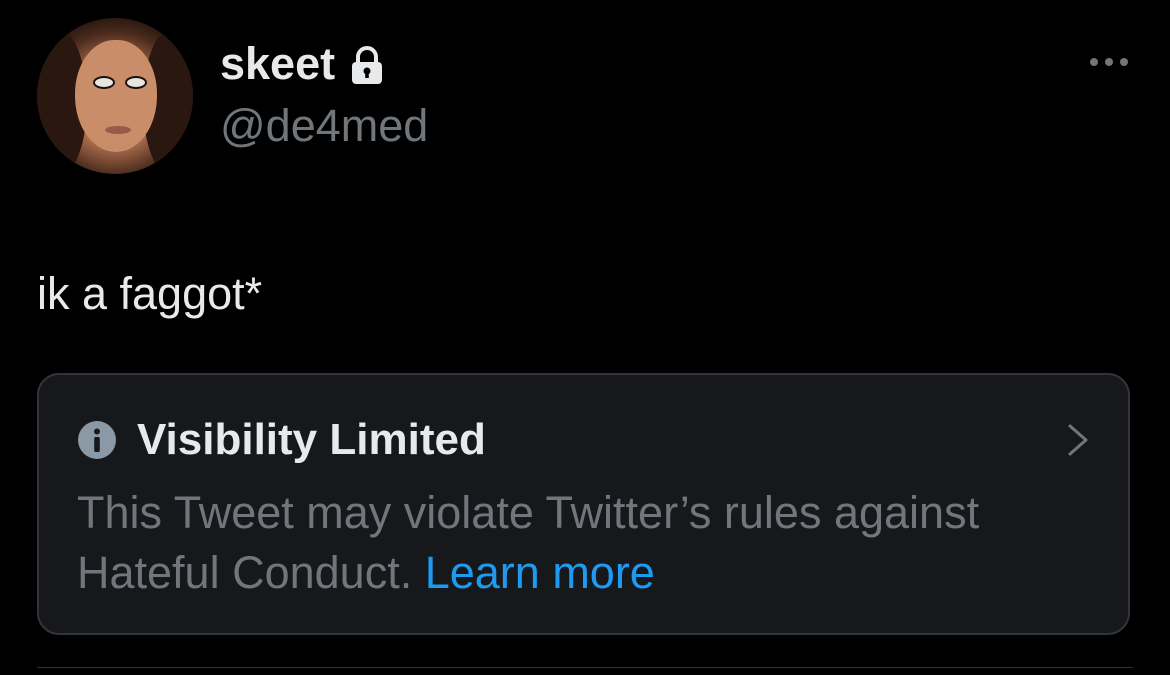 This screenshot has height=675, width=1170. What do you see at coordinates (118, 130) in the screenshot?
I see `avatar-lips` at bounding box center [118, 130].